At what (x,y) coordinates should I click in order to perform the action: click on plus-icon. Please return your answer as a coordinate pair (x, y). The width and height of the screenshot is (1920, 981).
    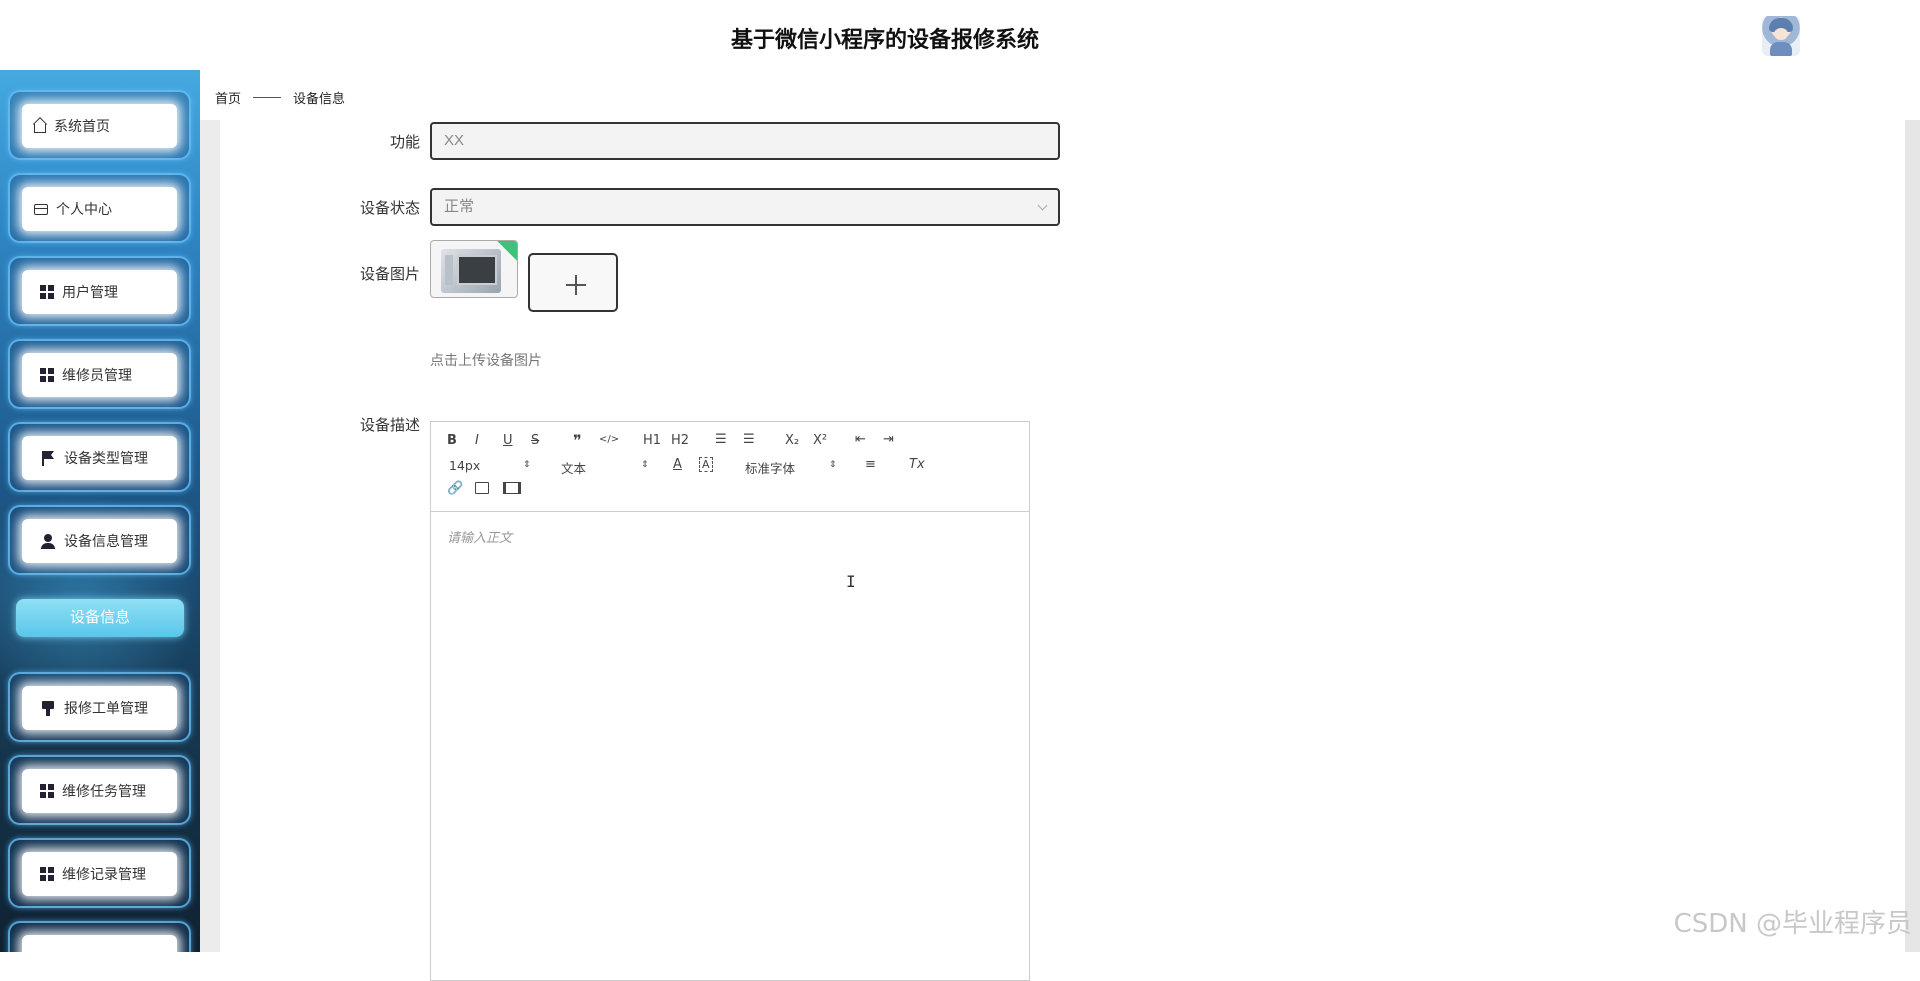
    Looking at the image, I should click on (576, 285).